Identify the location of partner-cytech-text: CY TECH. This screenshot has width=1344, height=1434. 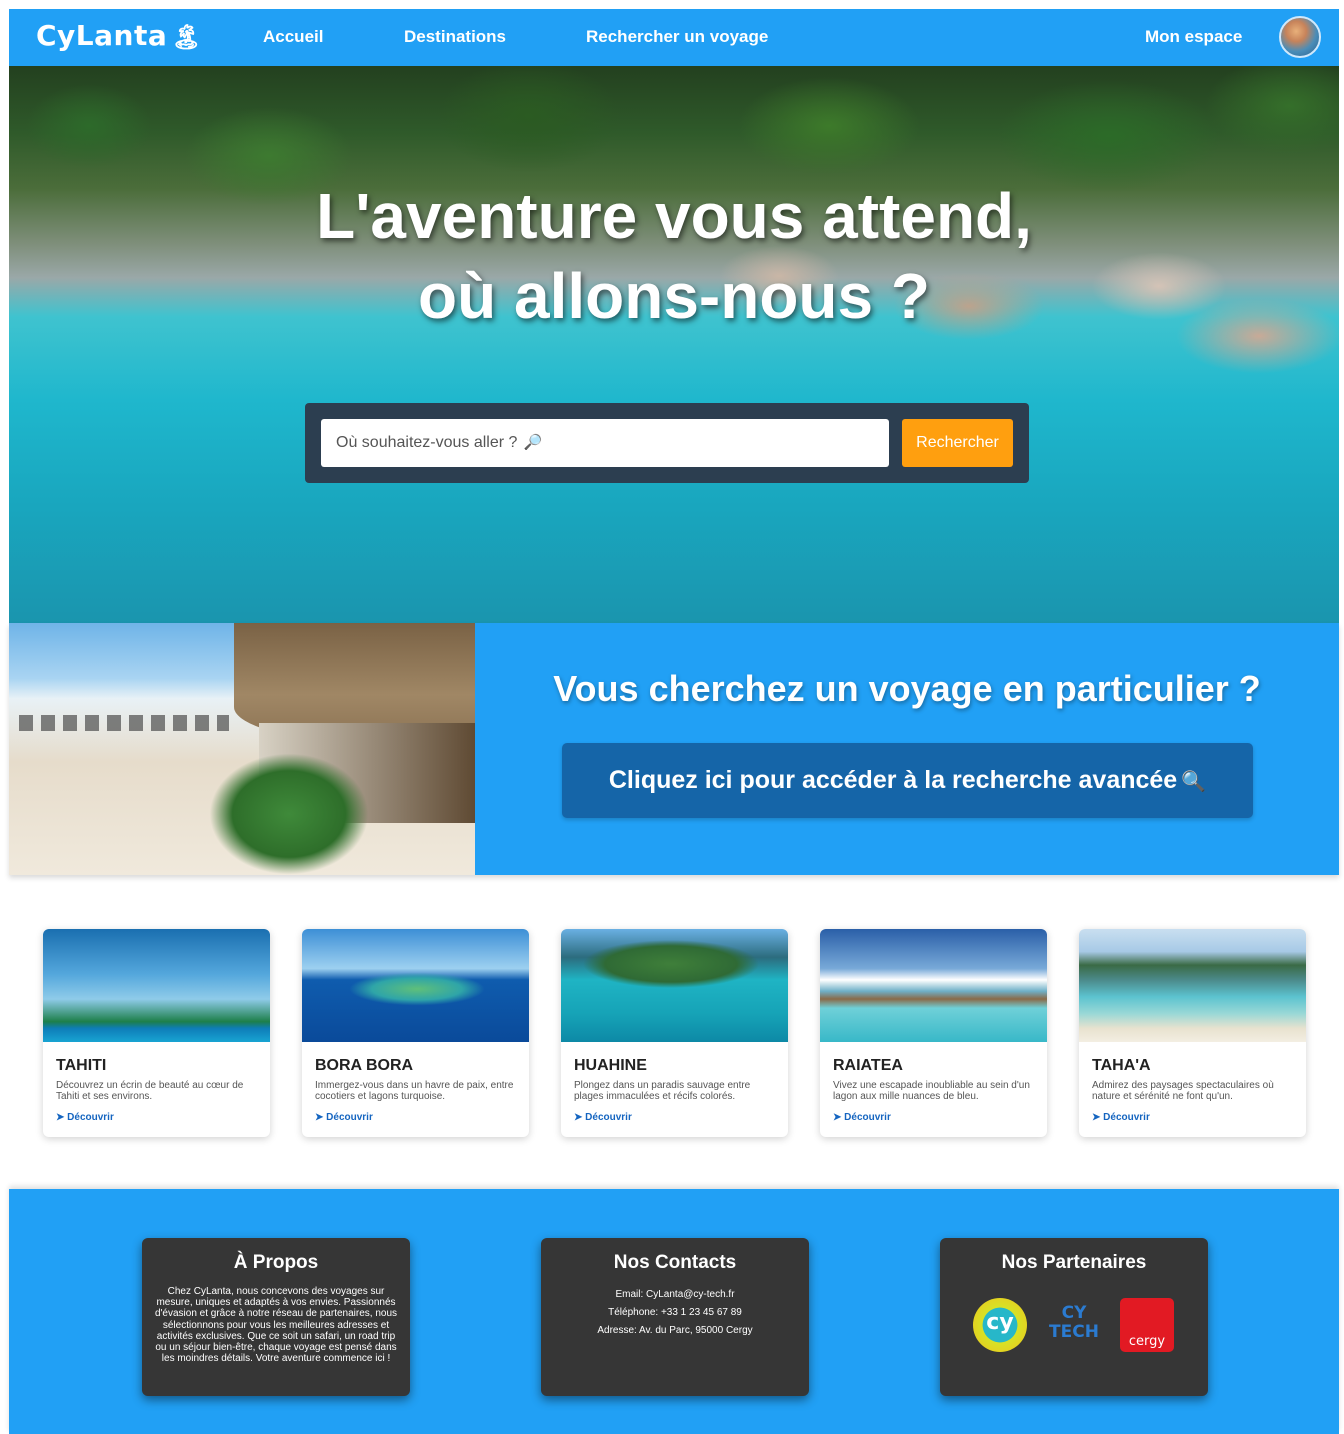
(1074, 1322).